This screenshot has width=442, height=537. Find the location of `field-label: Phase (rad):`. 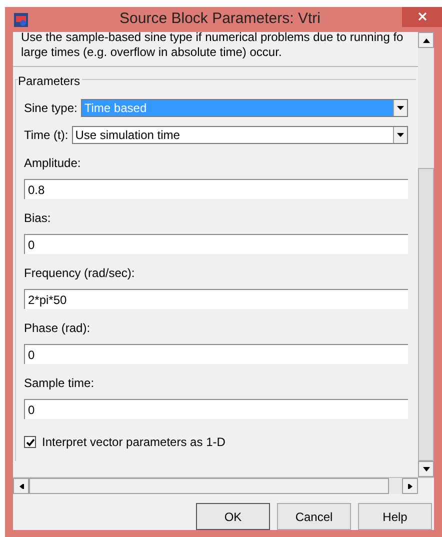

field-label: Phase (rad): is located at coordinates (58, 328).